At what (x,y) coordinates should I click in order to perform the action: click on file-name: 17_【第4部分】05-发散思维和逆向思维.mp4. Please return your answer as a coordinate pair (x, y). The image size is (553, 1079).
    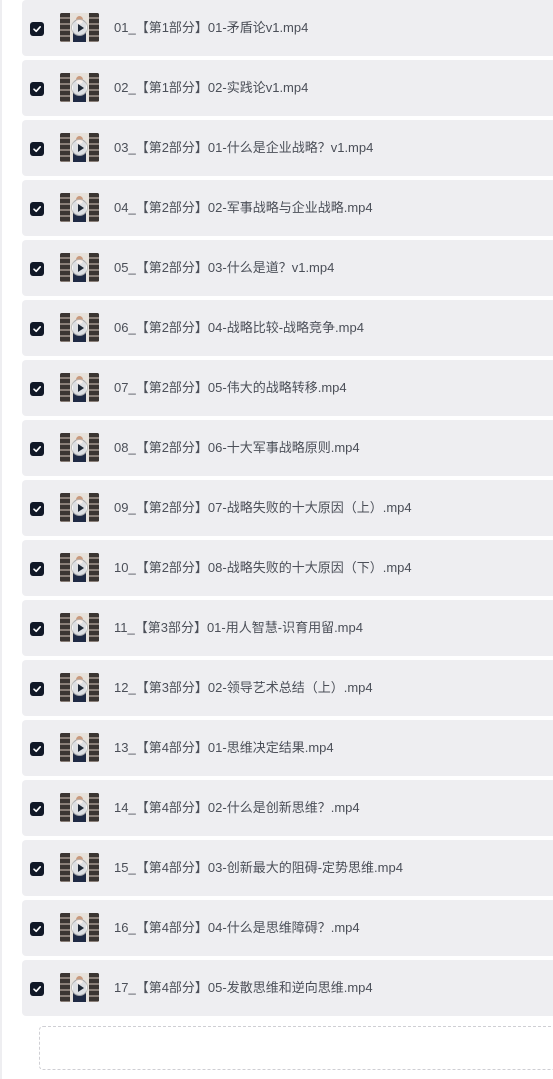
    Looking at the image, I should click on (243, 987).